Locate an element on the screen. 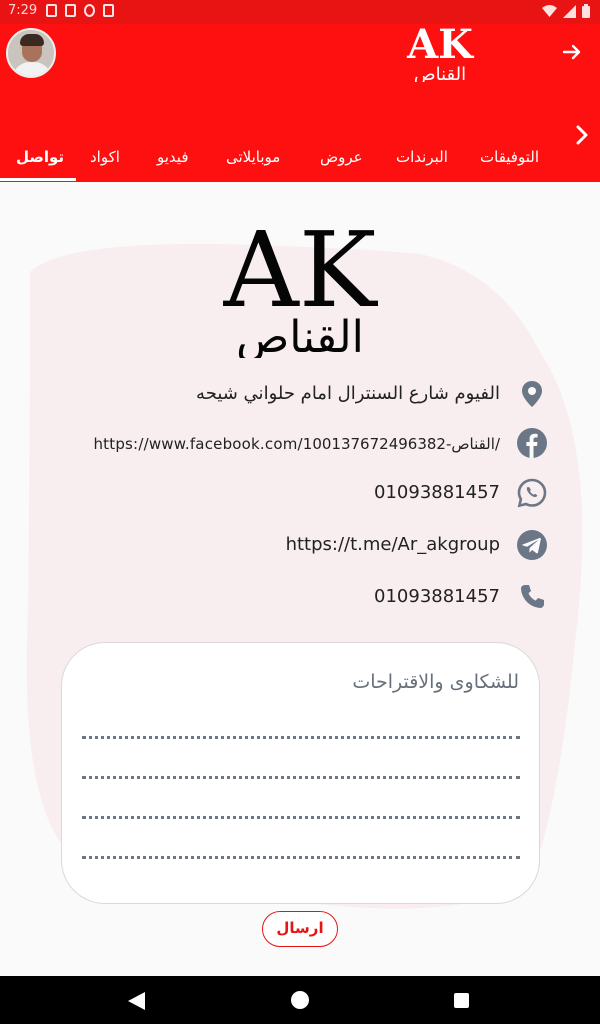 The height and width of the screenshot is (1024, 600). feedback-title: للشكاوى والاقتراحات is located at coordinates (435, 682).